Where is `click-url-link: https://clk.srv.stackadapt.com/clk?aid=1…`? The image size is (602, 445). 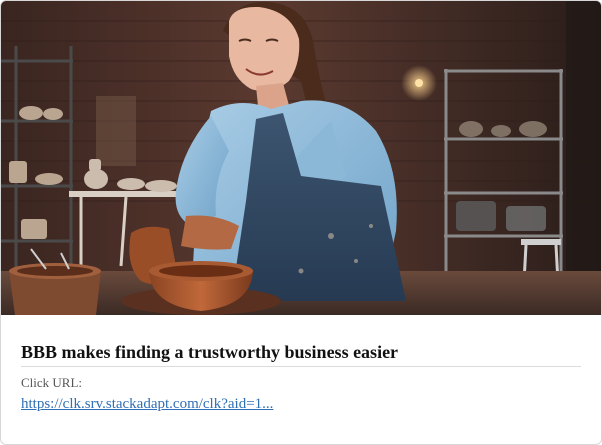
click-url-link: https://clk.srv.stackadapt.com/clk?aid=1… is located at coordinates (147, 404).